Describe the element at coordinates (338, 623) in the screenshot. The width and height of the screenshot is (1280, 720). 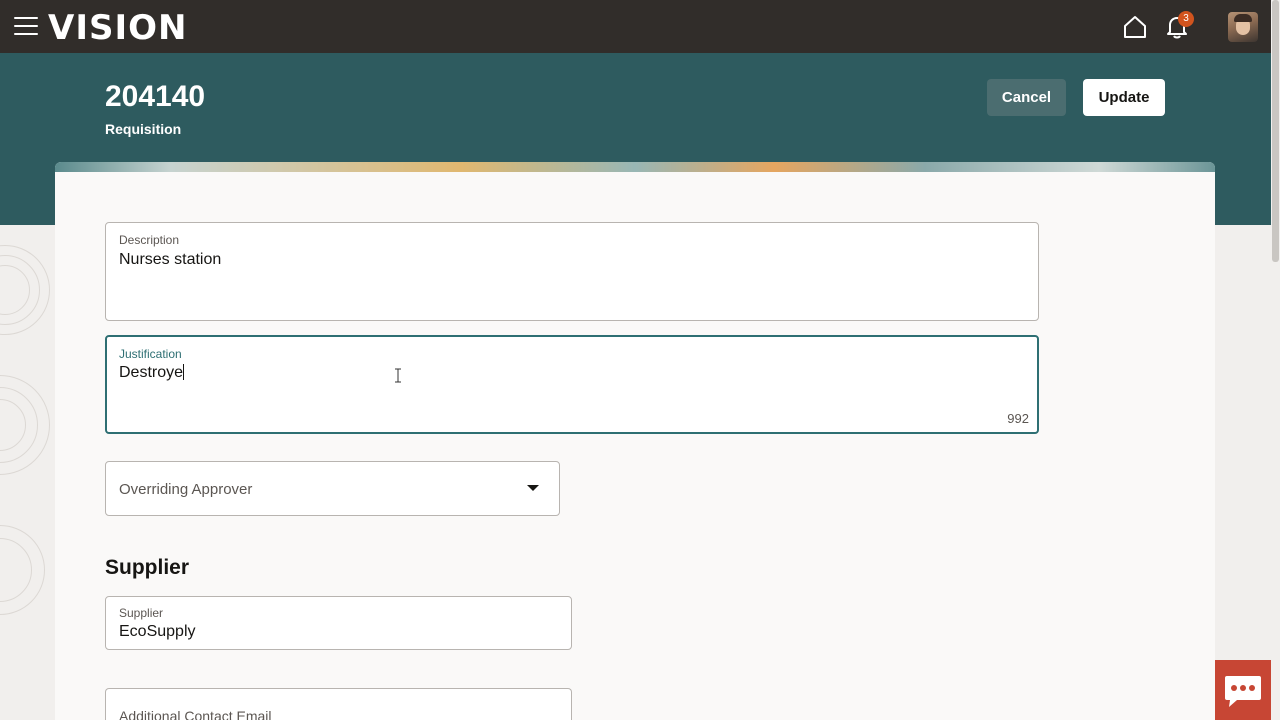
I see `supplier-field: Supplier EcoSupply` at that location.